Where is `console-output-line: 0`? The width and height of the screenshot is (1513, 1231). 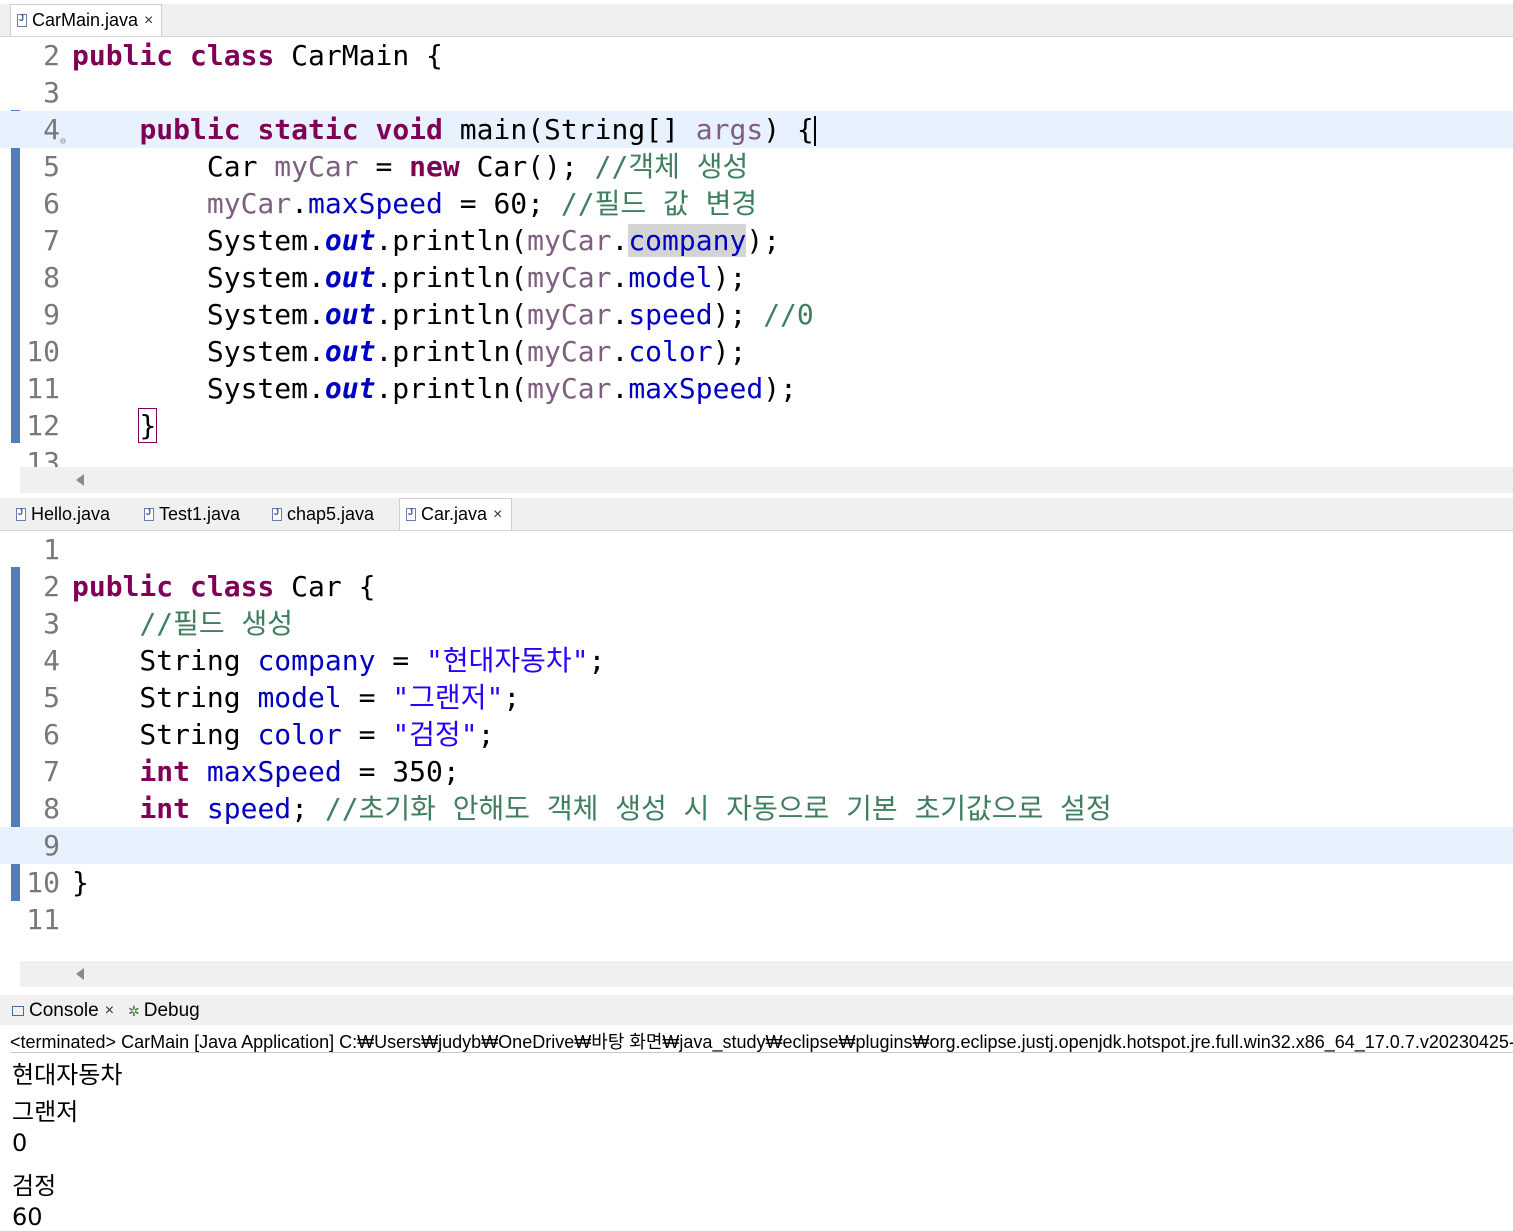
console-output-line: 0 is located at coordinates (20, 1143).